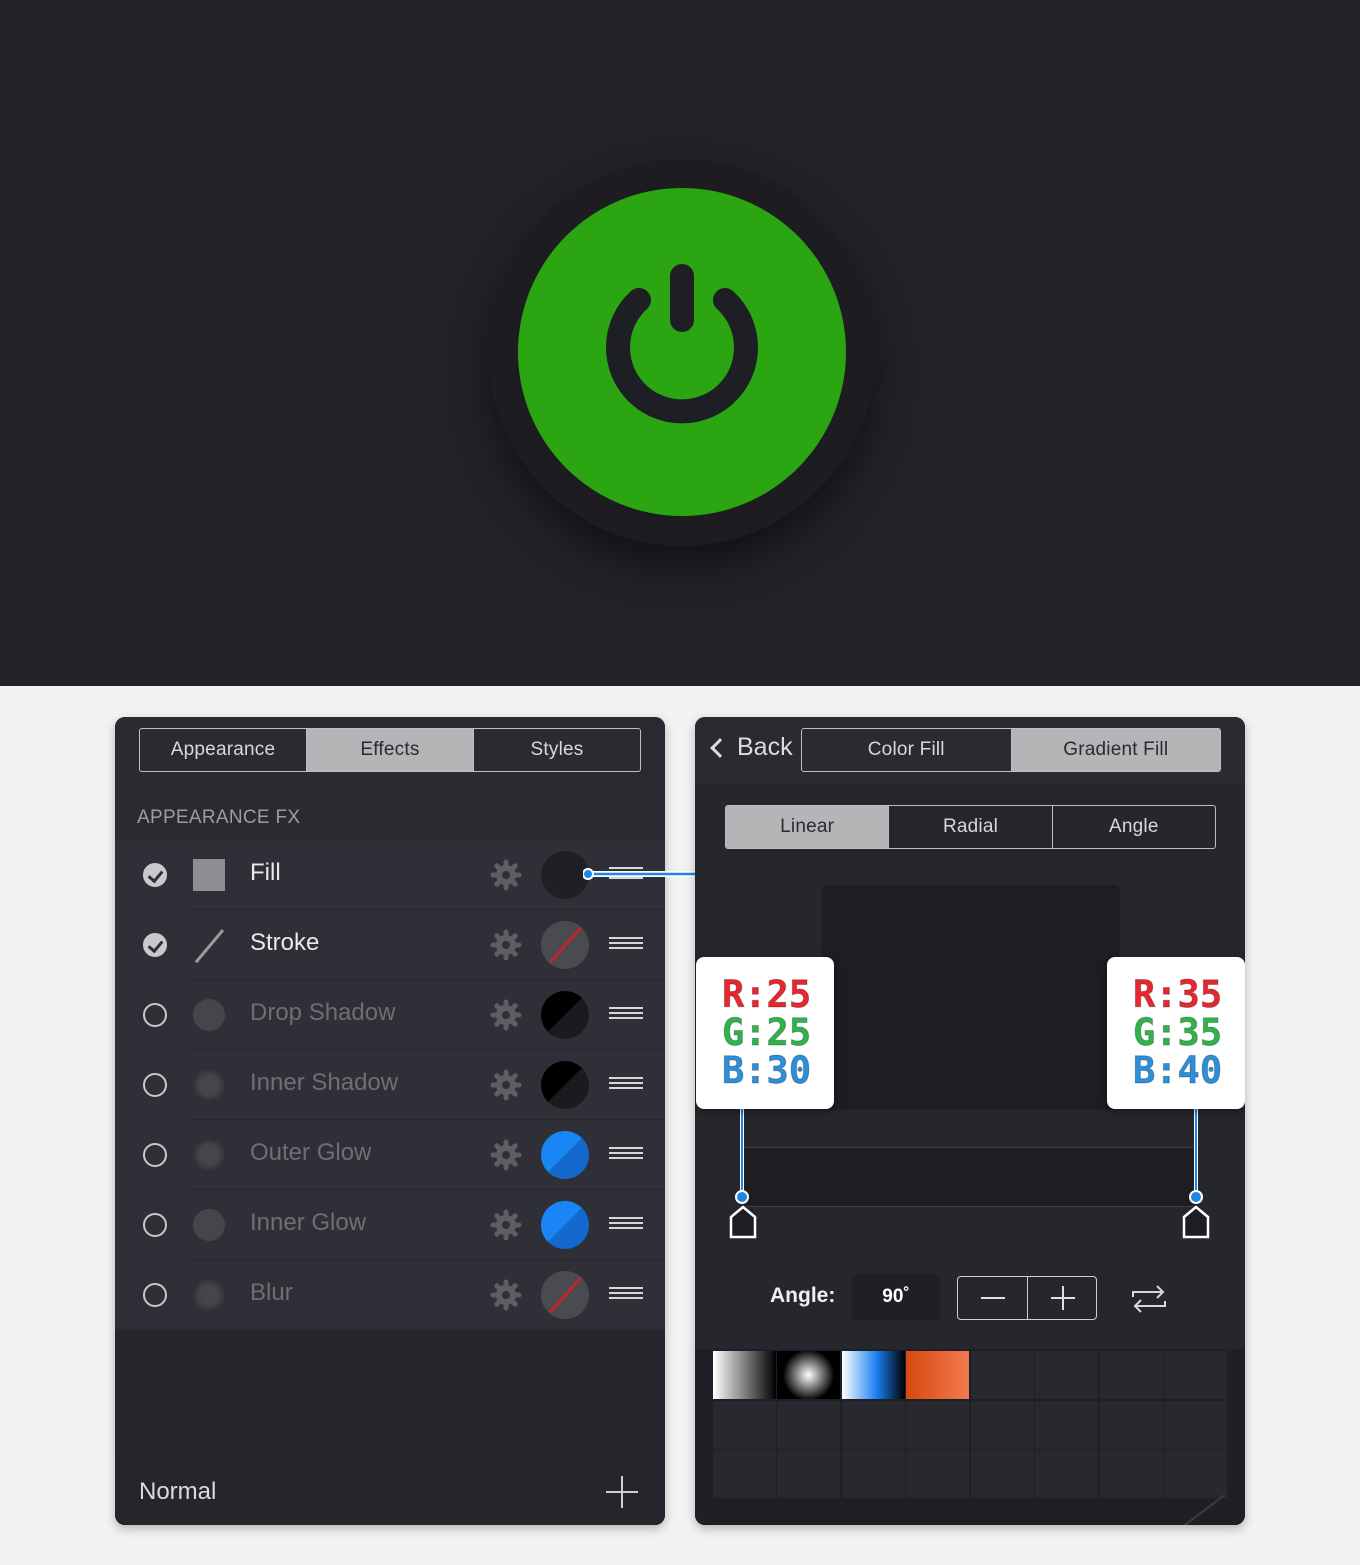 This screenshot has width=1360, height=1565. I want to click on stop-left-g: G:25, so click(767, 1032).